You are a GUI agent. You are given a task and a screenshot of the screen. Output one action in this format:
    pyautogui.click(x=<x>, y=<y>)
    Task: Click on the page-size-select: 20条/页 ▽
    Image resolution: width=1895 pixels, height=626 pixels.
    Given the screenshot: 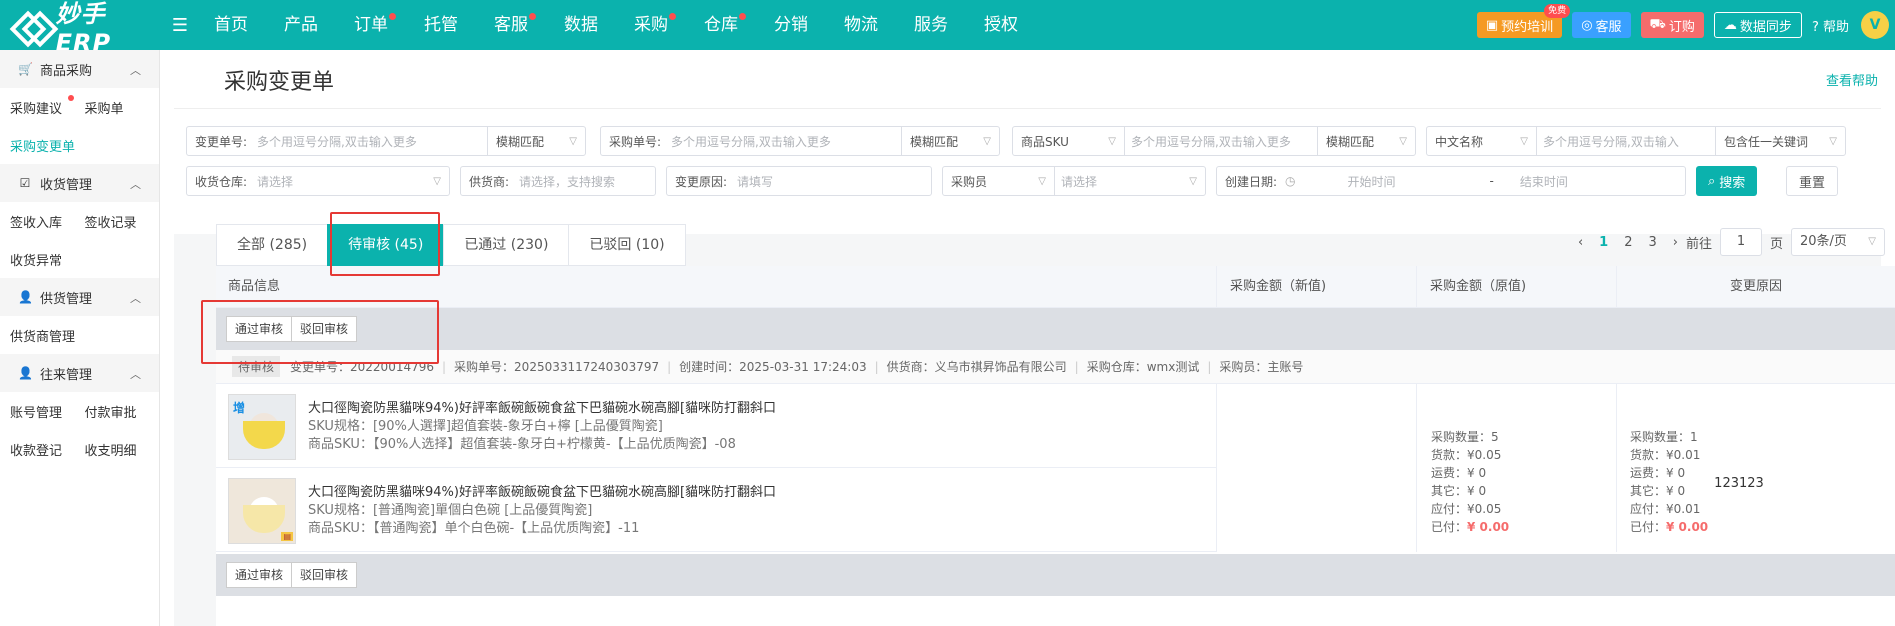 What is the action you would take?
    pyautogui.click(x=1838, y=242)
    